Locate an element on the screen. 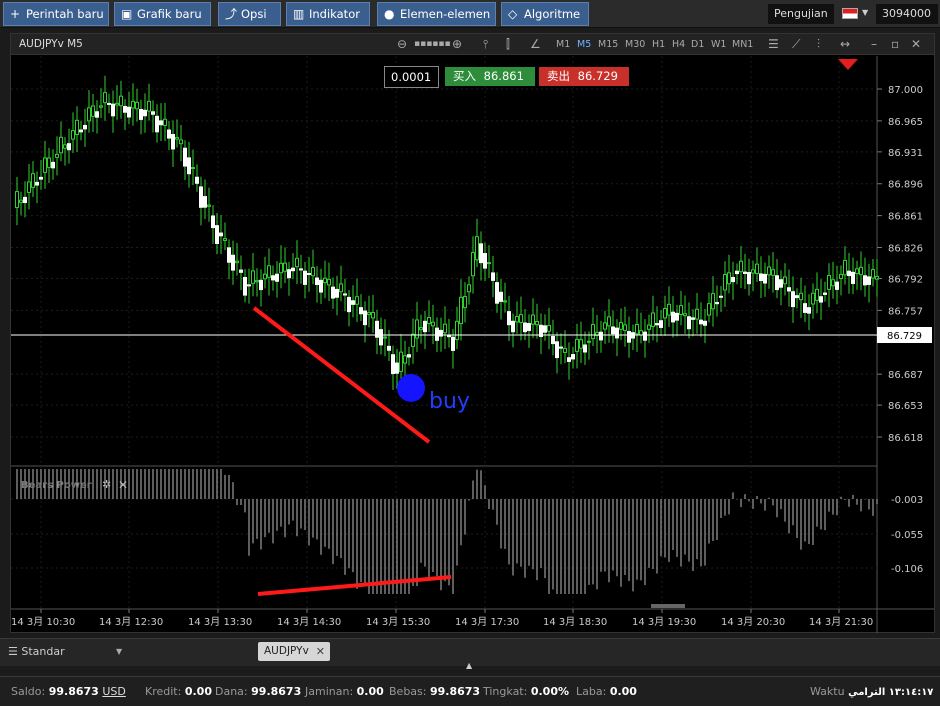  timeframe-m5: M5 is located at coordinates (584, 44).